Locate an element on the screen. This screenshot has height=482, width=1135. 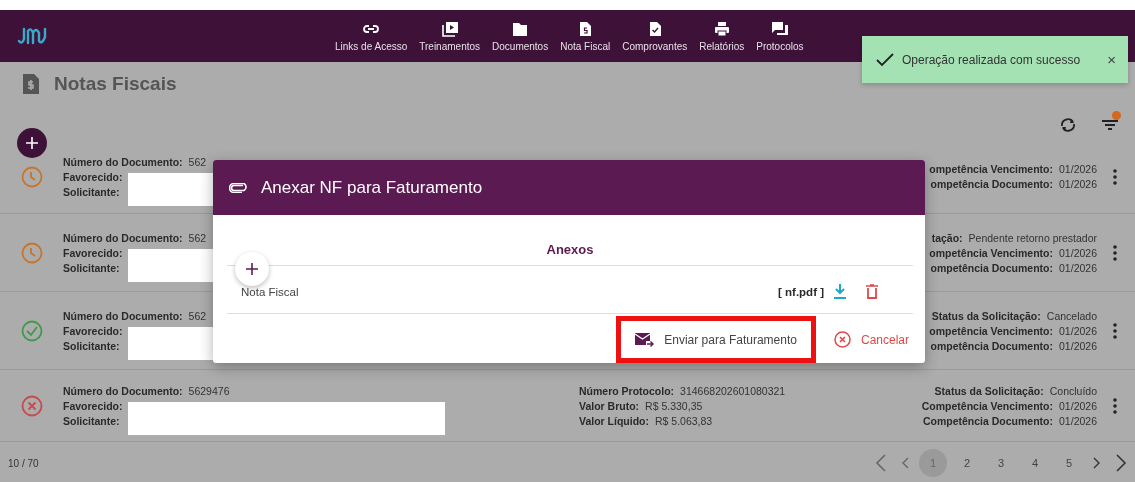
printer-icon is located at coordinates (721, 28).